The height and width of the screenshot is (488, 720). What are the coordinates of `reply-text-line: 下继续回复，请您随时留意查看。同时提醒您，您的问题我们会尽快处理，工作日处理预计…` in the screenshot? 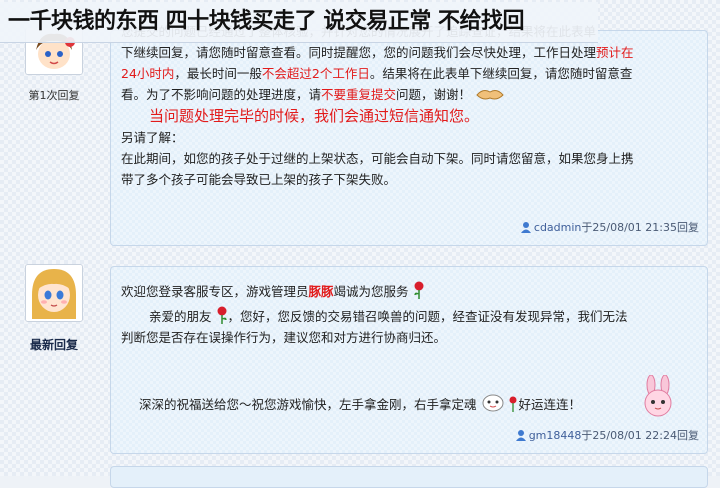 It's located at (377, 52).